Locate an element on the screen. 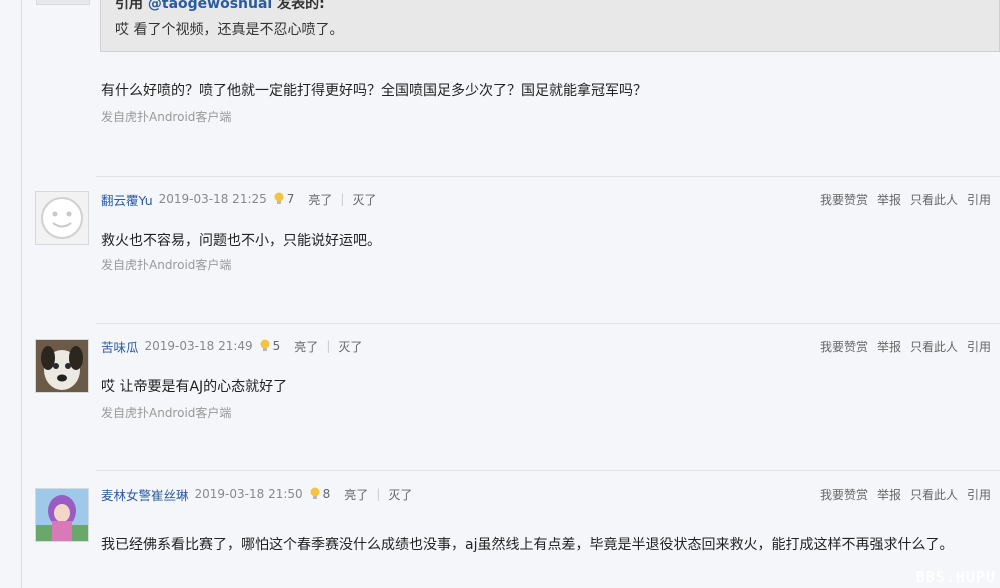  post-content: 哎 让帝要是有AJ的心态就好了 is located at coordinates (194, 387).